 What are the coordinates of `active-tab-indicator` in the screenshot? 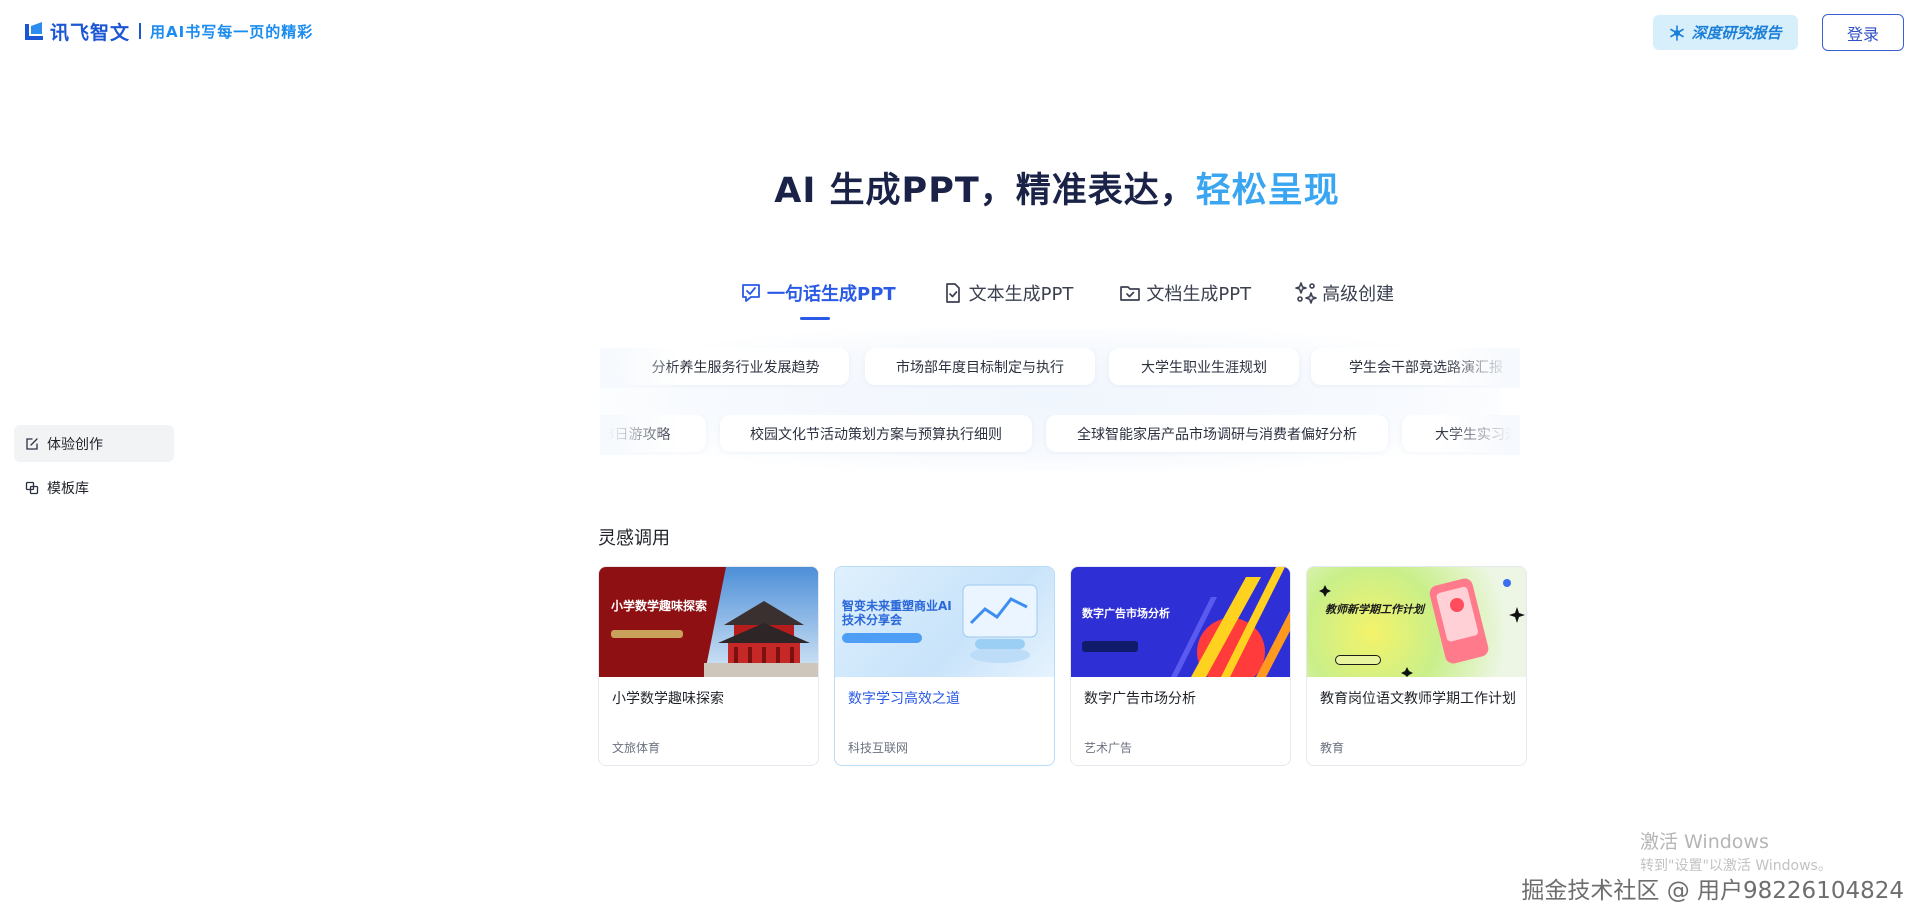 It's located at (815, 318).